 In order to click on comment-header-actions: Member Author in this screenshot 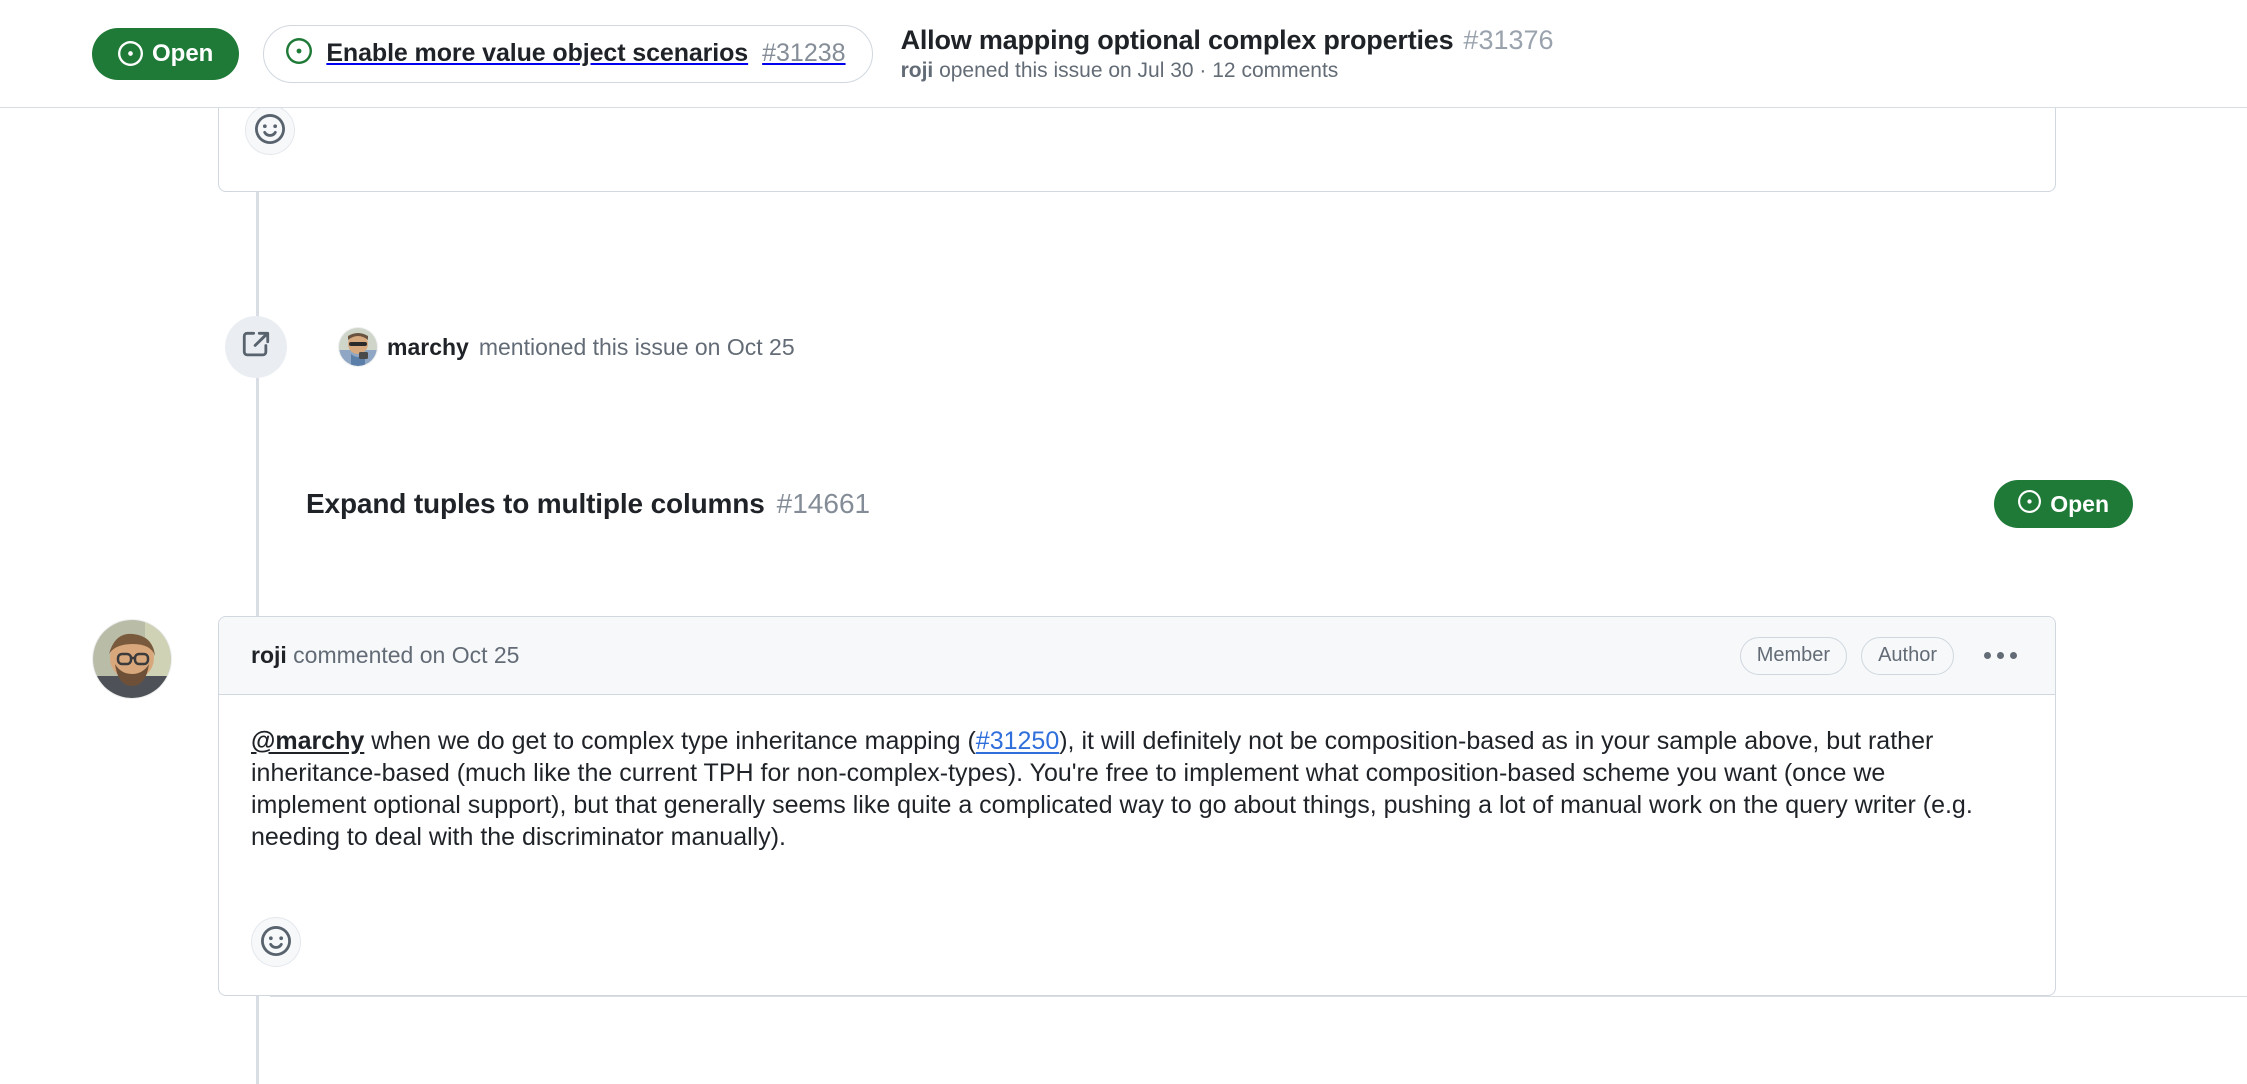, I will do `click(1883, 655)`.